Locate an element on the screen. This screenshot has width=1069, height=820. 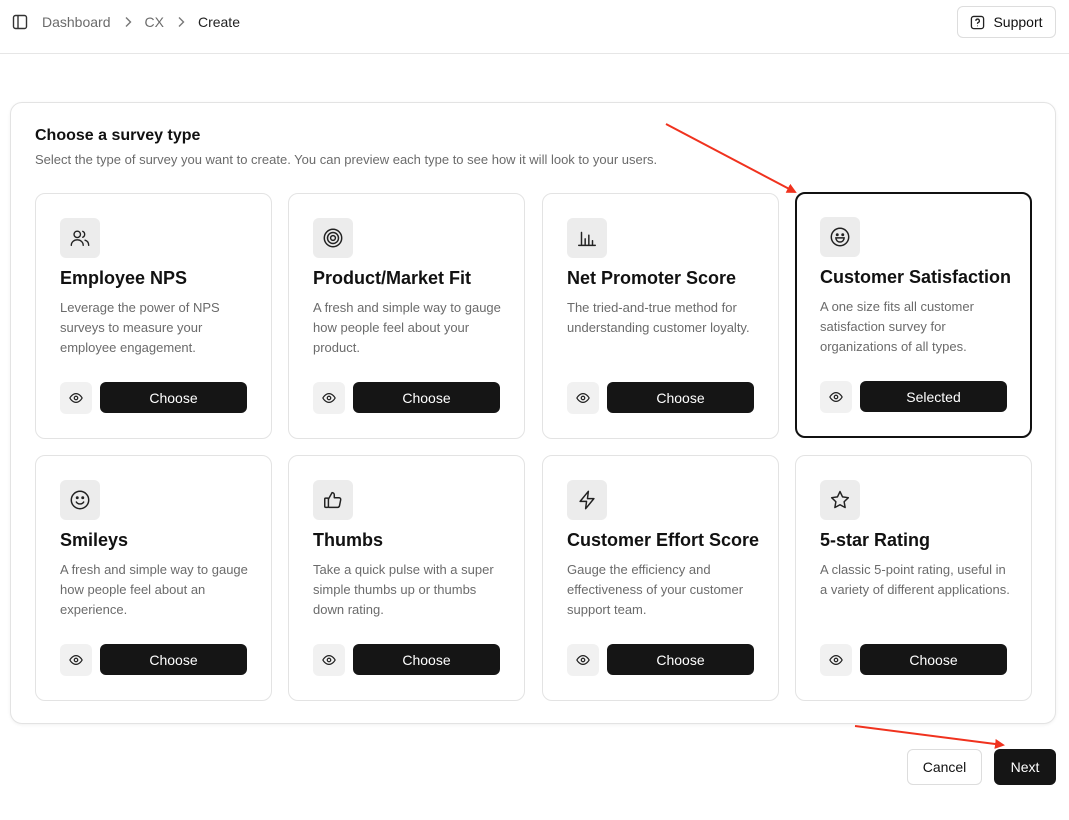
lightning-icon is located at coordinates (587, 500).